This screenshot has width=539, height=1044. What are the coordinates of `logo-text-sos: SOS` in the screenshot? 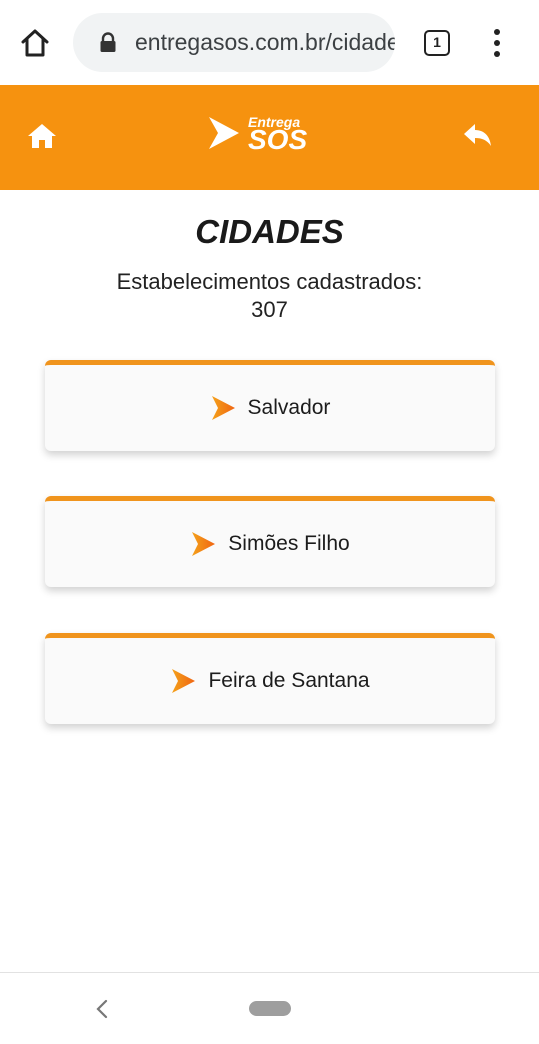 It's located at (278, 139).